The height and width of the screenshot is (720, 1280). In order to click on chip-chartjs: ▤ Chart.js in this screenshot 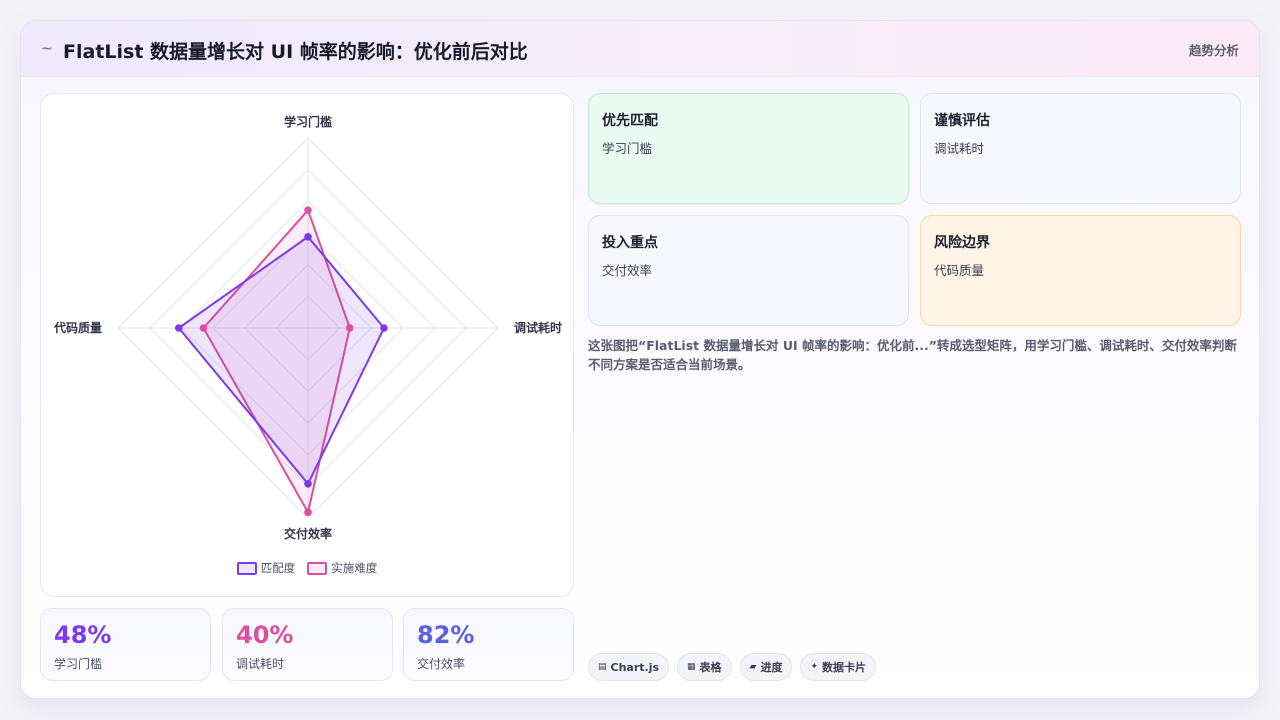, I will do `click(629, 667)`.